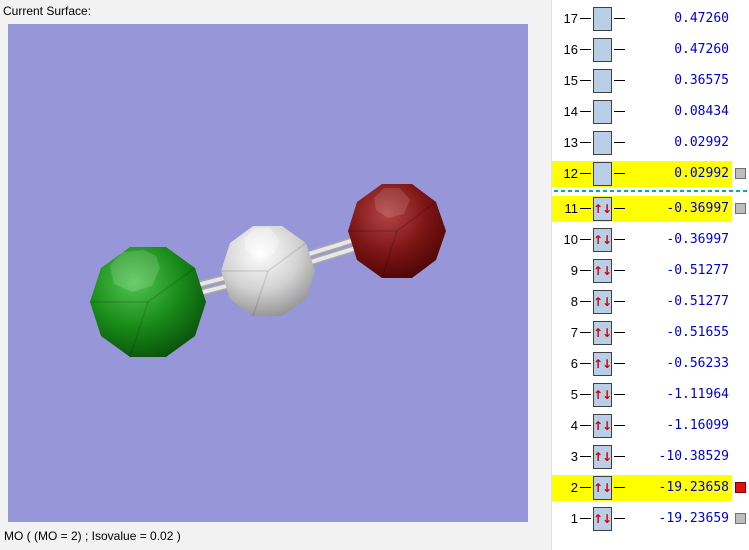 The image size is (749, 550). Describe the element at coordinates (574, 456) in the screenshot. I see `mo-number: 3` at that location.